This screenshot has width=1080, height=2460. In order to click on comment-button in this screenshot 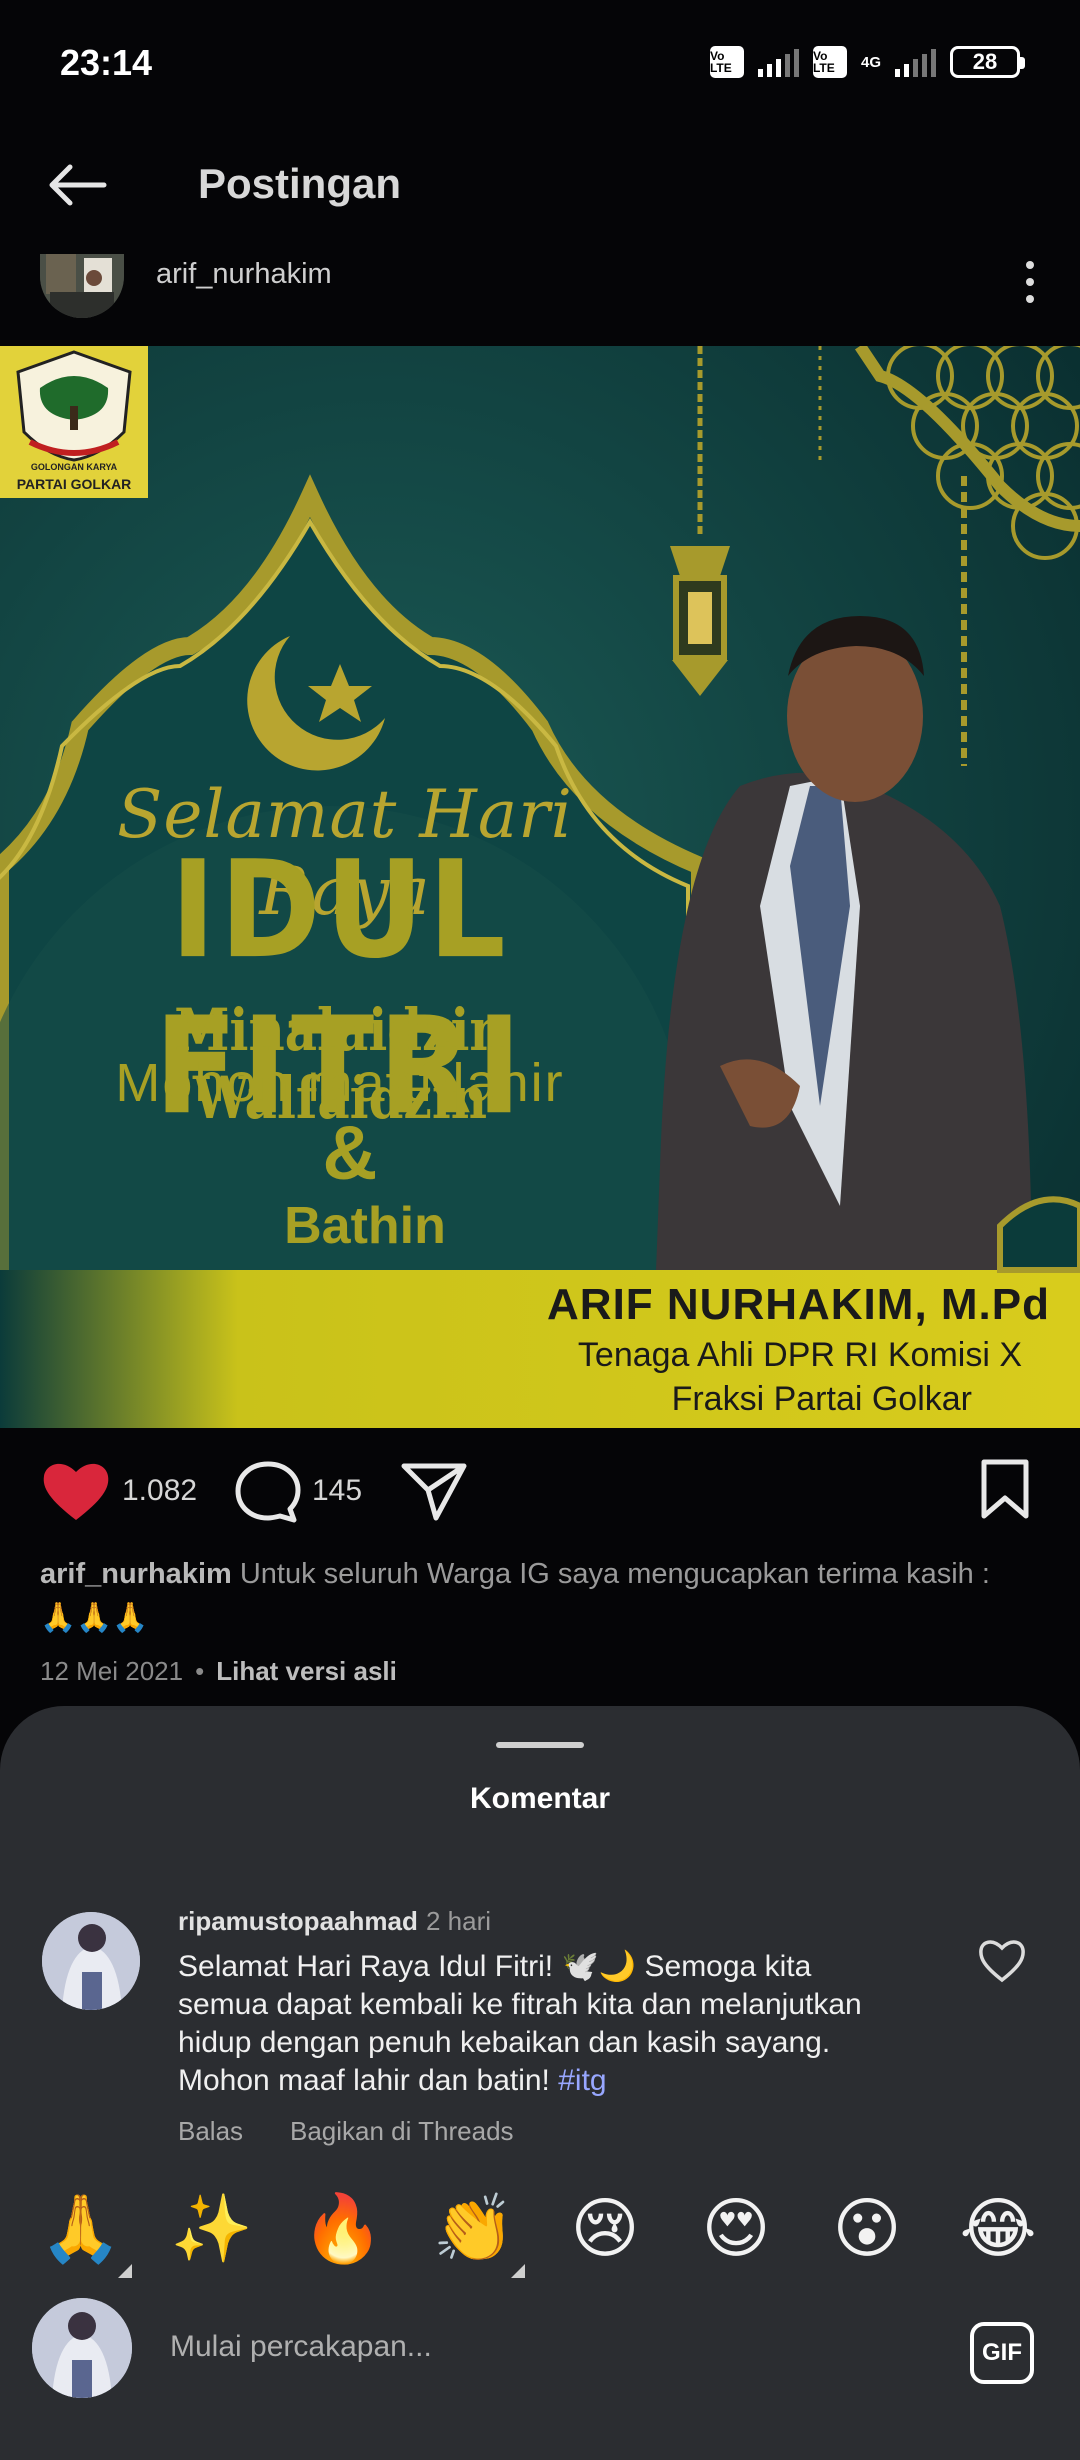, I will do `click(268, 1491)`.